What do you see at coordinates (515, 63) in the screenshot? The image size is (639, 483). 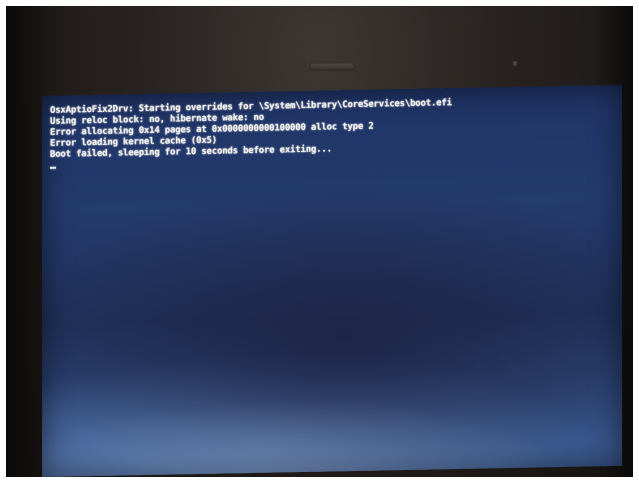 I see `ambient-light-sensor-icon` at bounding box center [515, 63].